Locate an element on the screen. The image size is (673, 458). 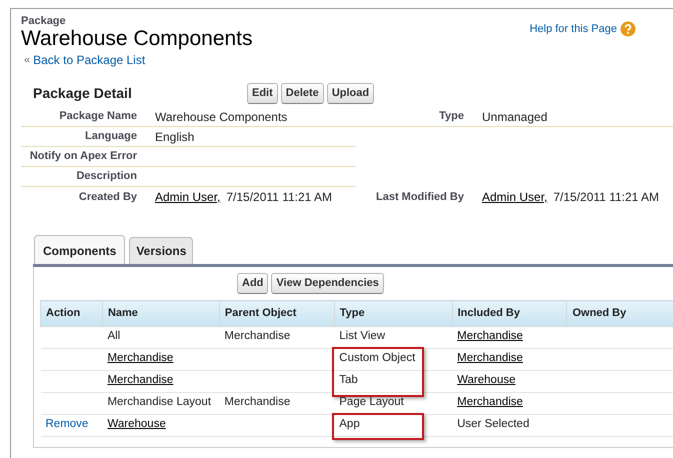
page-kicker: Package is located at coordinates (44, 21).